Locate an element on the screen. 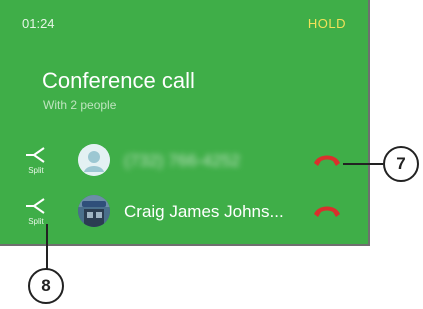 The height and width of the screenshot is (309, 423). call-title: Conference call is located at coordinates (118, 80).